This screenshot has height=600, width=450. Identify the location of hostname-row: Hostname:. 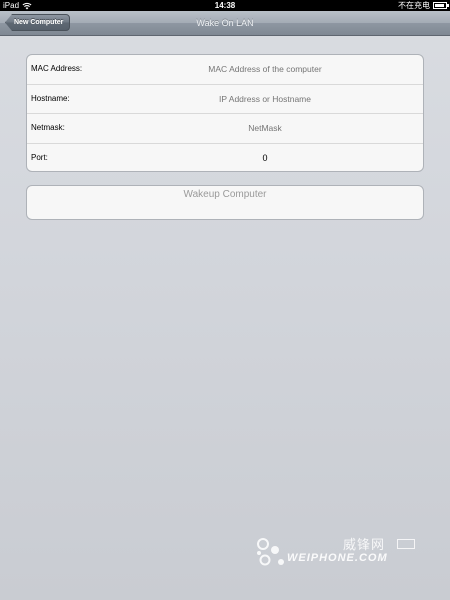
(225, 99).